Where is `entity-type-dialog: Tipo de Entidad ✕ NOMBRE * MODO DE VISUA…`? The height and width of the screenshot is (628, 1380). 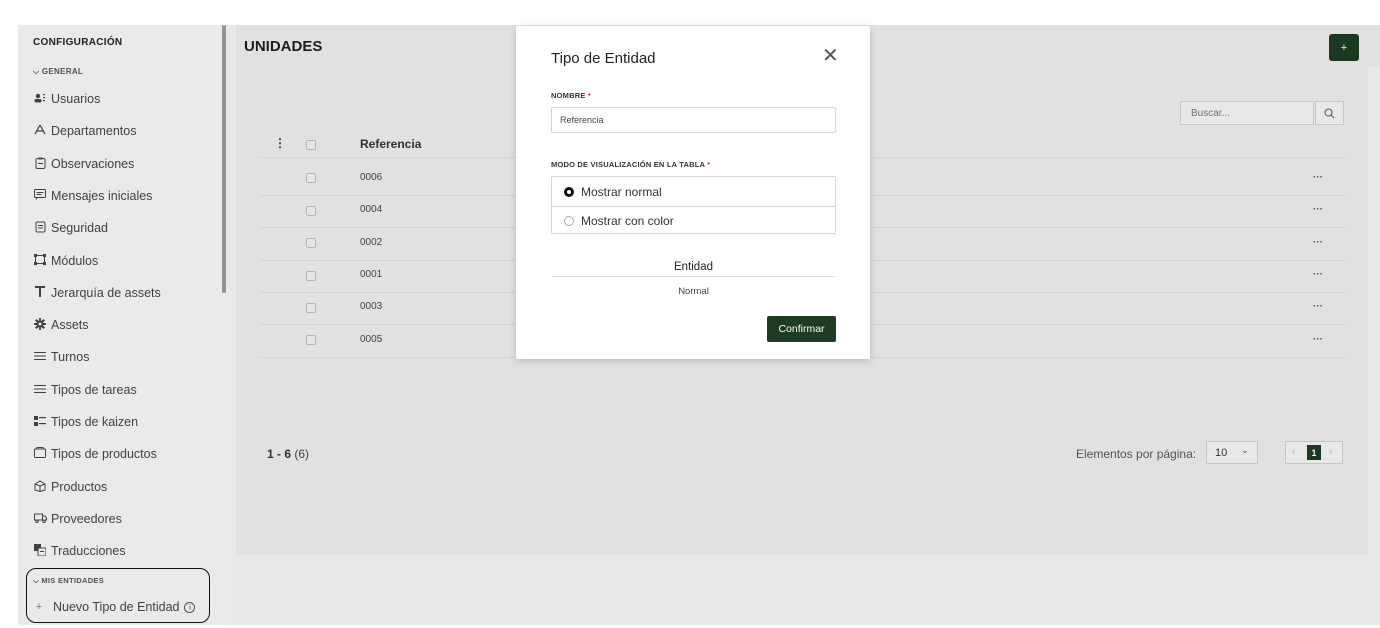 entity-type-dialog: Tipo de Entidad ✕ NOMBRE * MODO DE VISUA… is located at coordinates (693, 192).